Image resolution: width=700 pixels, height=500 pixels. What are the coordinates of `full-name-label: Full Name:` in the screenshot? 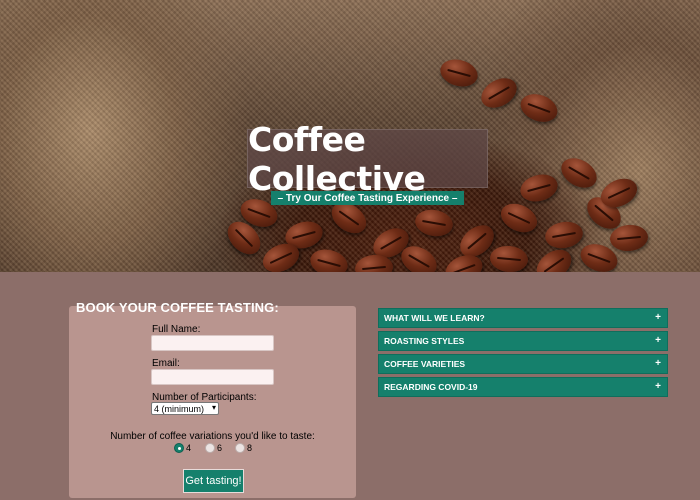 It's located at (176, 329).